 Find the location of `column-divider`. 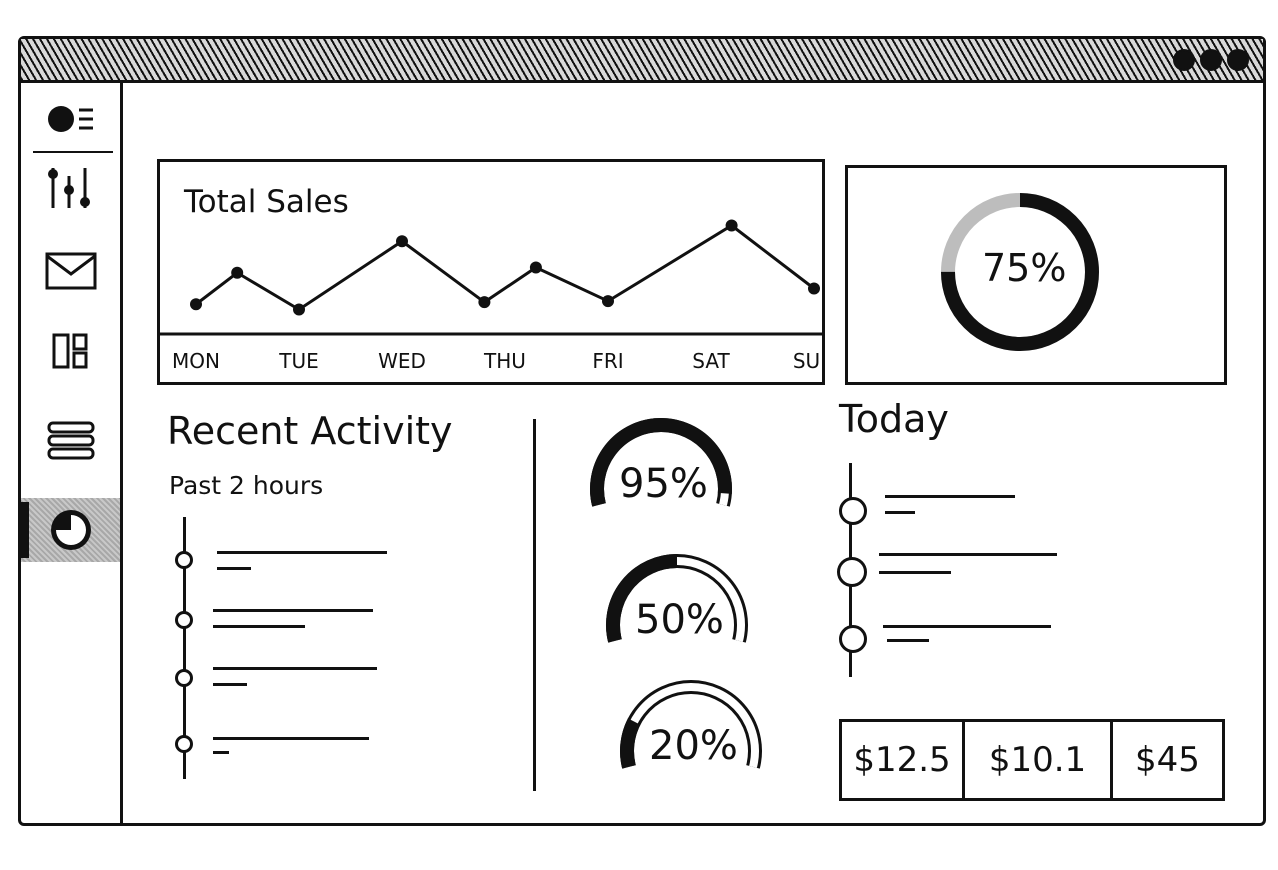

column-divider is located at coordinates (534, 605).